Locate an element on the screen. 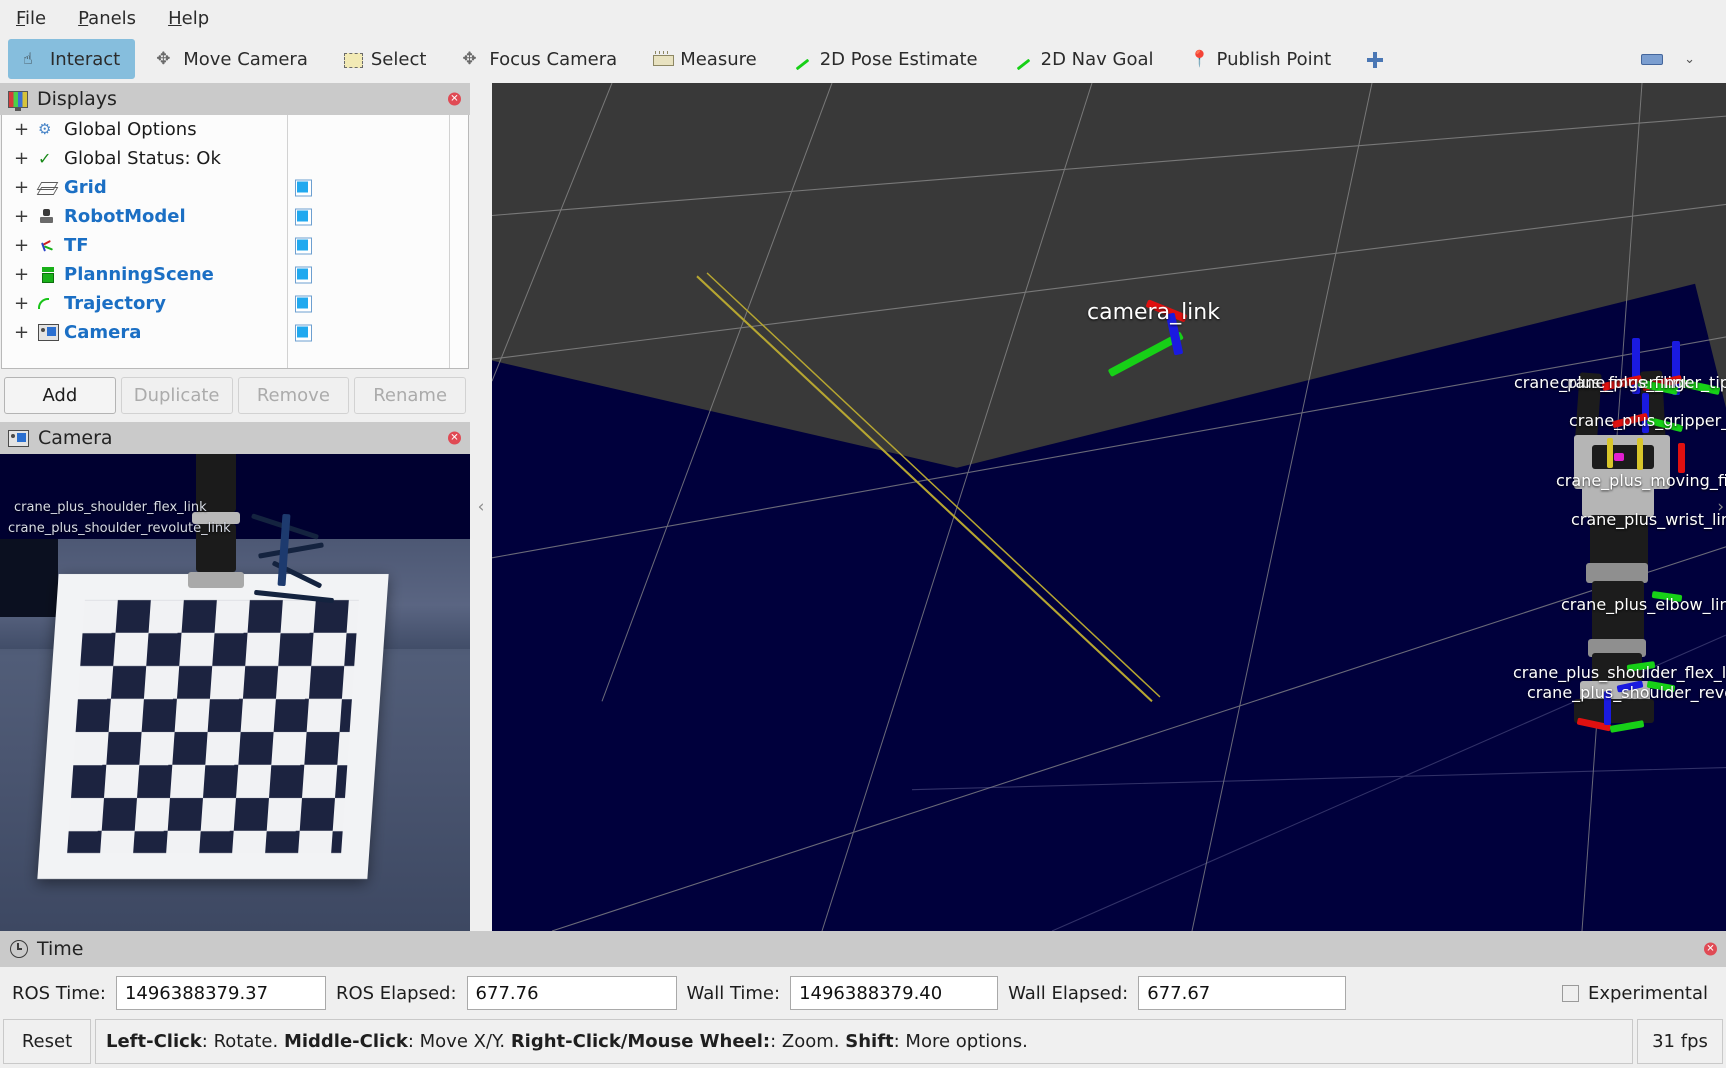 This screenshot has width=1726, height=1068. display-item-grid: + Grid is located at coordinates (235, 187).